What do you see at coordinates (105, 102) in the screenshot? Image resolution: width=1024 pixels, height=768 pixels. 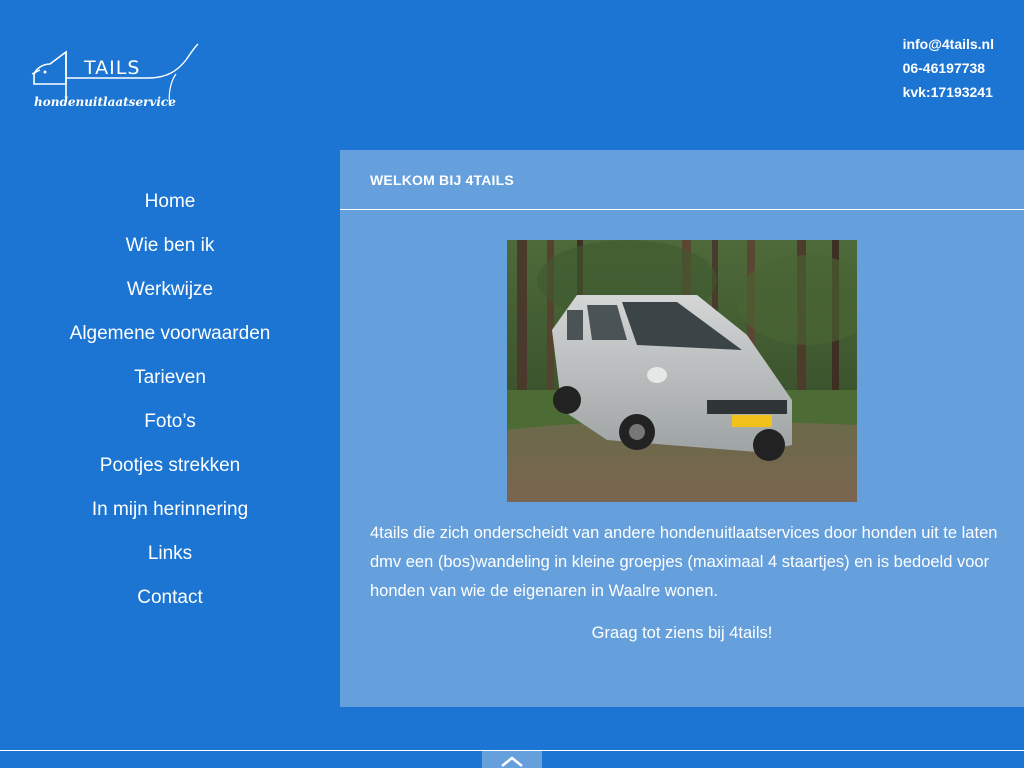 I see `logo-tagline: hondenuitlaatservice` at bounding box center [105, 102].